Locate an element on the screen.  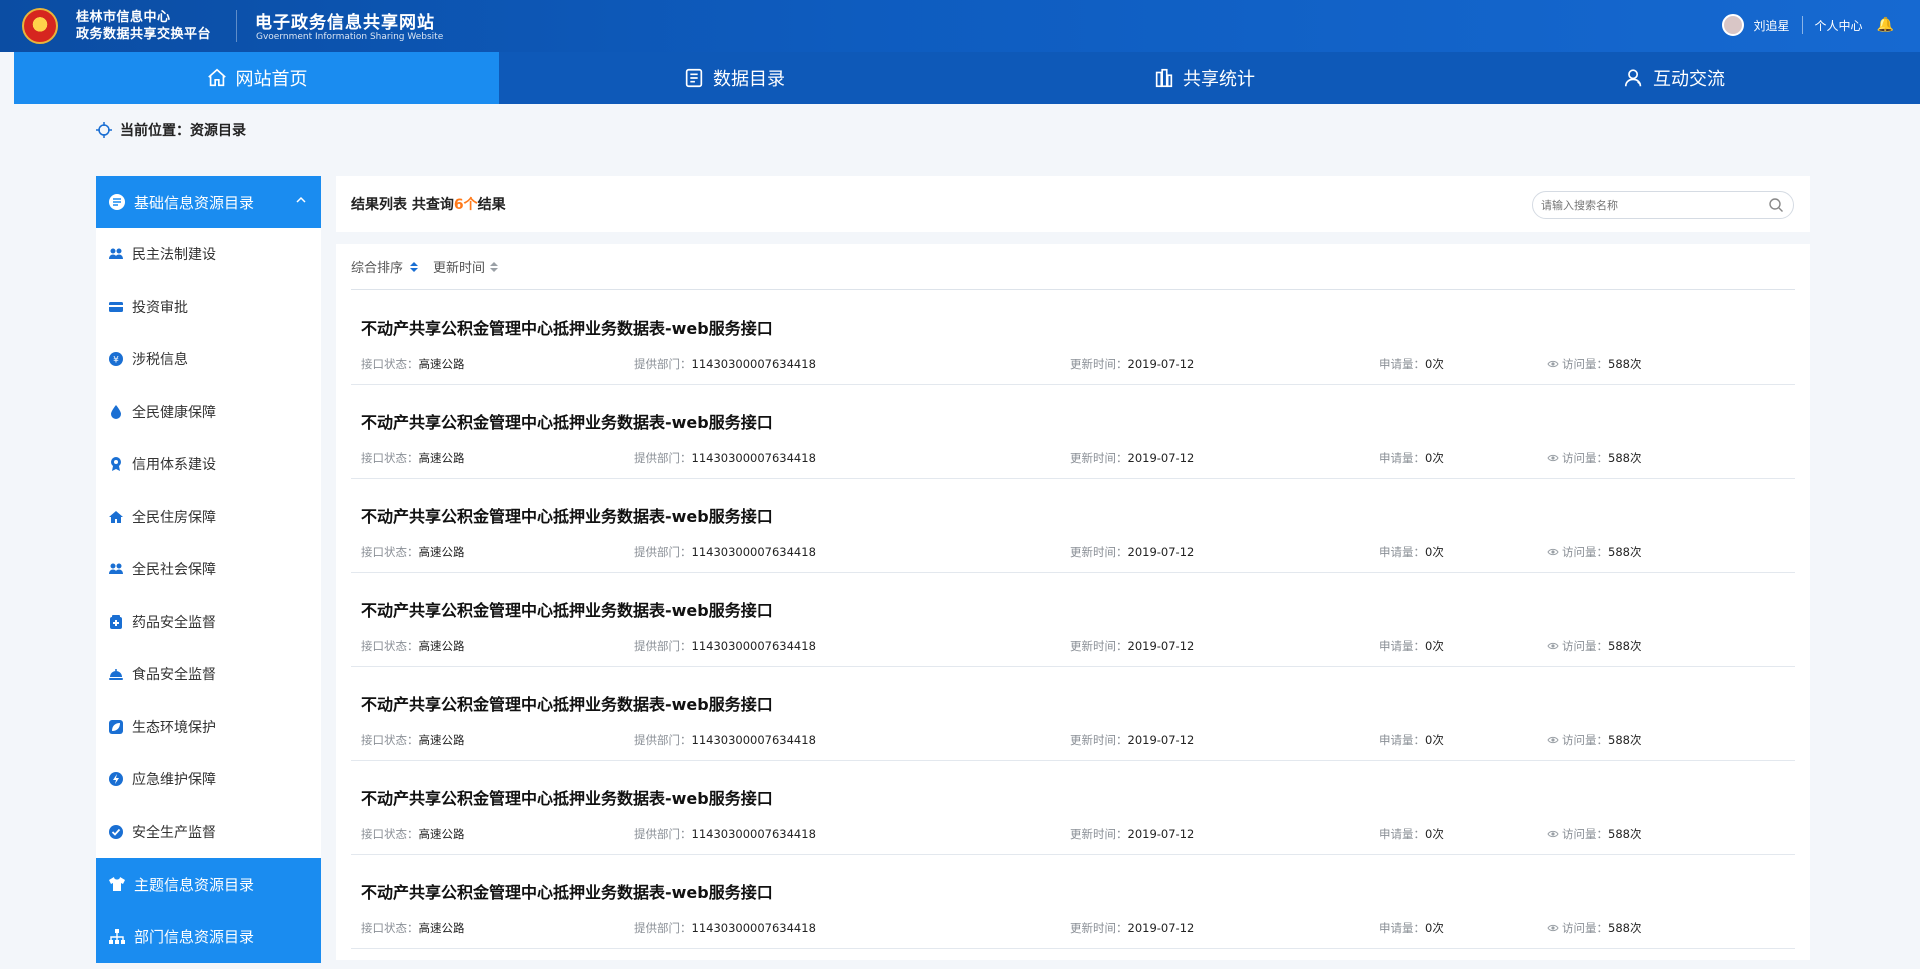
main-nav: 网站首页 数据目录 共享统计 互动交流 is located at coordinates (967, 78).